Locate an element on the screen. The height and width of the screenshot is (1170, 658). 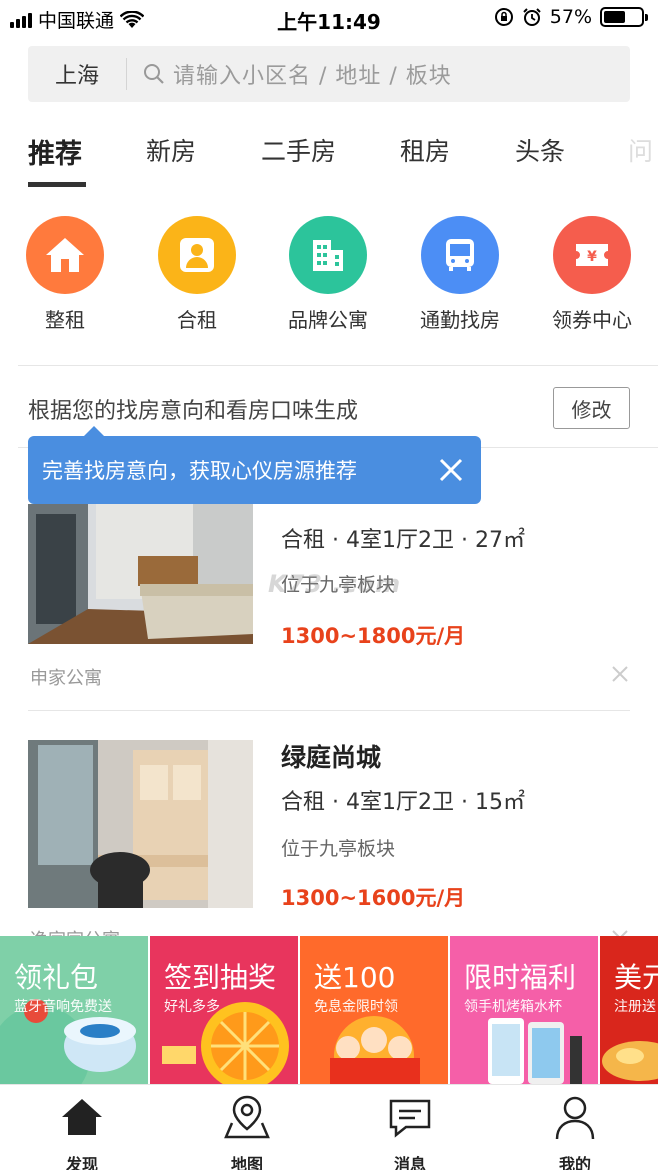
category-label: 品牌公寓 is located at coordinates (328, 320).